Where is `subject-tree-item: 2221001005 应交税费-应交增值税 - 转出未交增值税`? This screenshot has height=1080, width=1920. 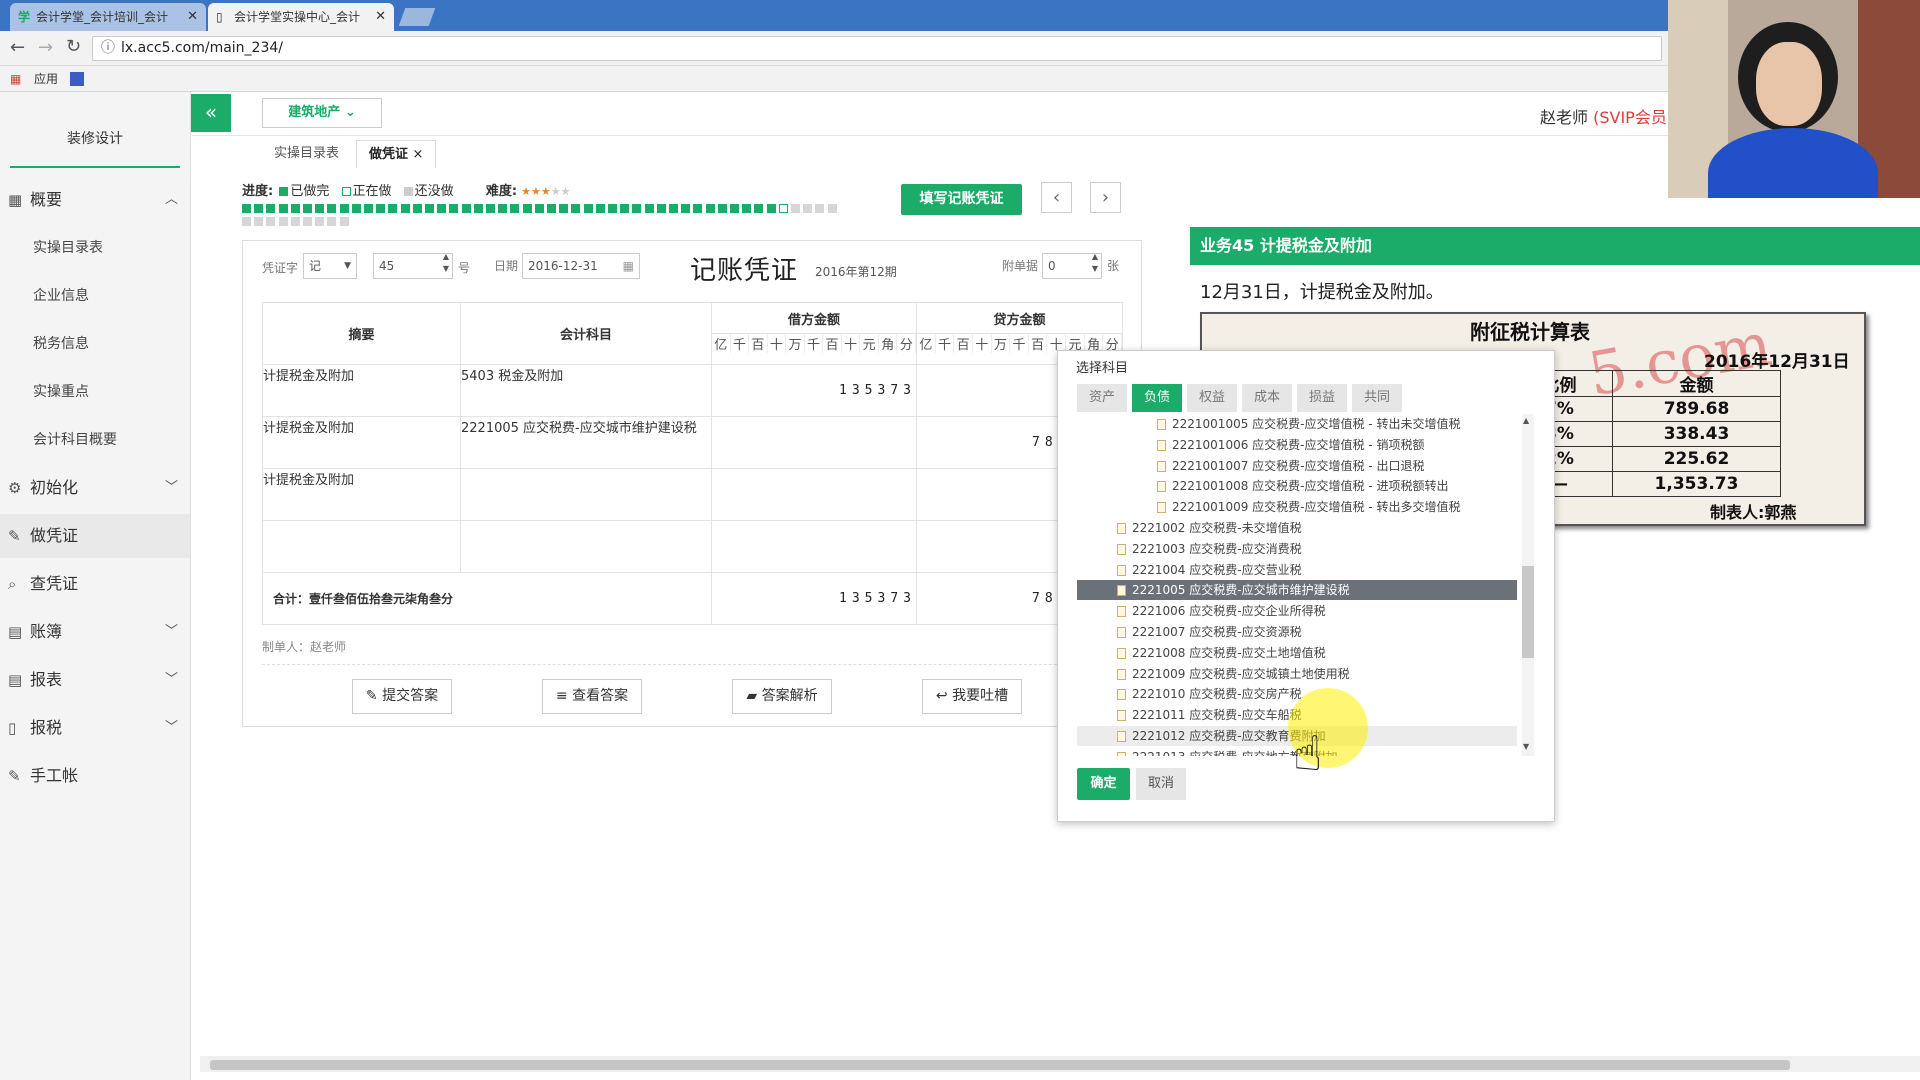
subject-tree-item: 2221001005 应交税费-应交增值税 - 转出未交增值税 is located at coordinates (1297, 424).